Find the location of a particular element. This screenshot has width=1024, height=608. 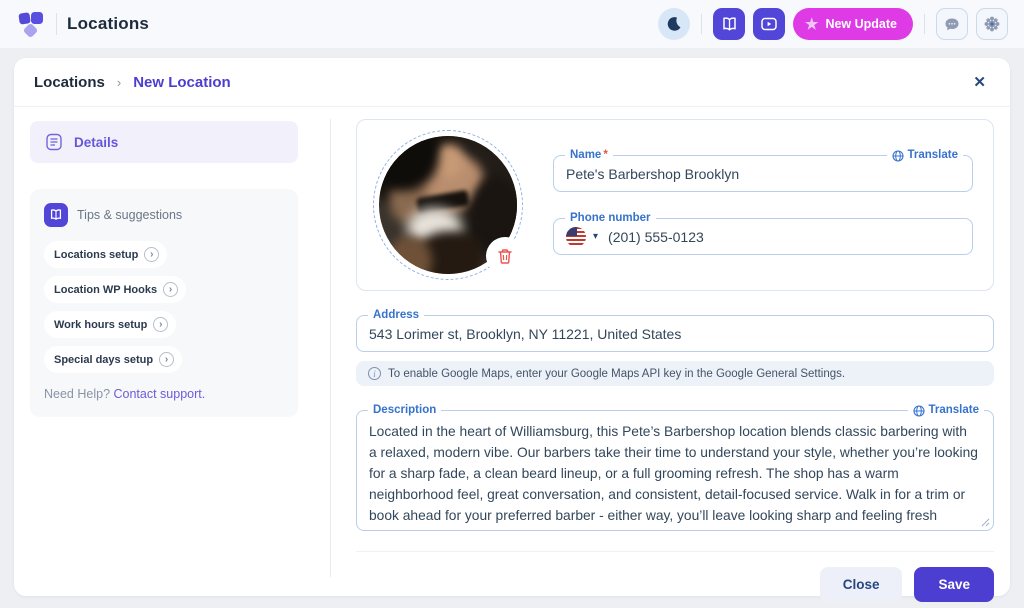

star-icon: ★ is located at coordinates (812, 24).